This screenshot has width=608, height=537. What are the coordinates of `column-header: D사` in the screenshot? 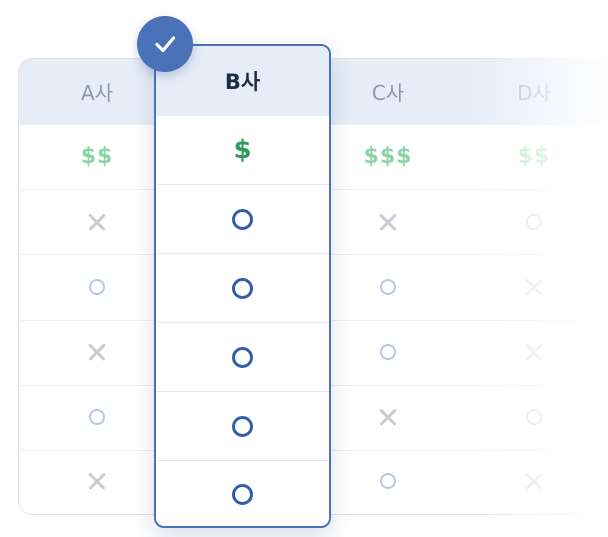 It's located at (534, 91).